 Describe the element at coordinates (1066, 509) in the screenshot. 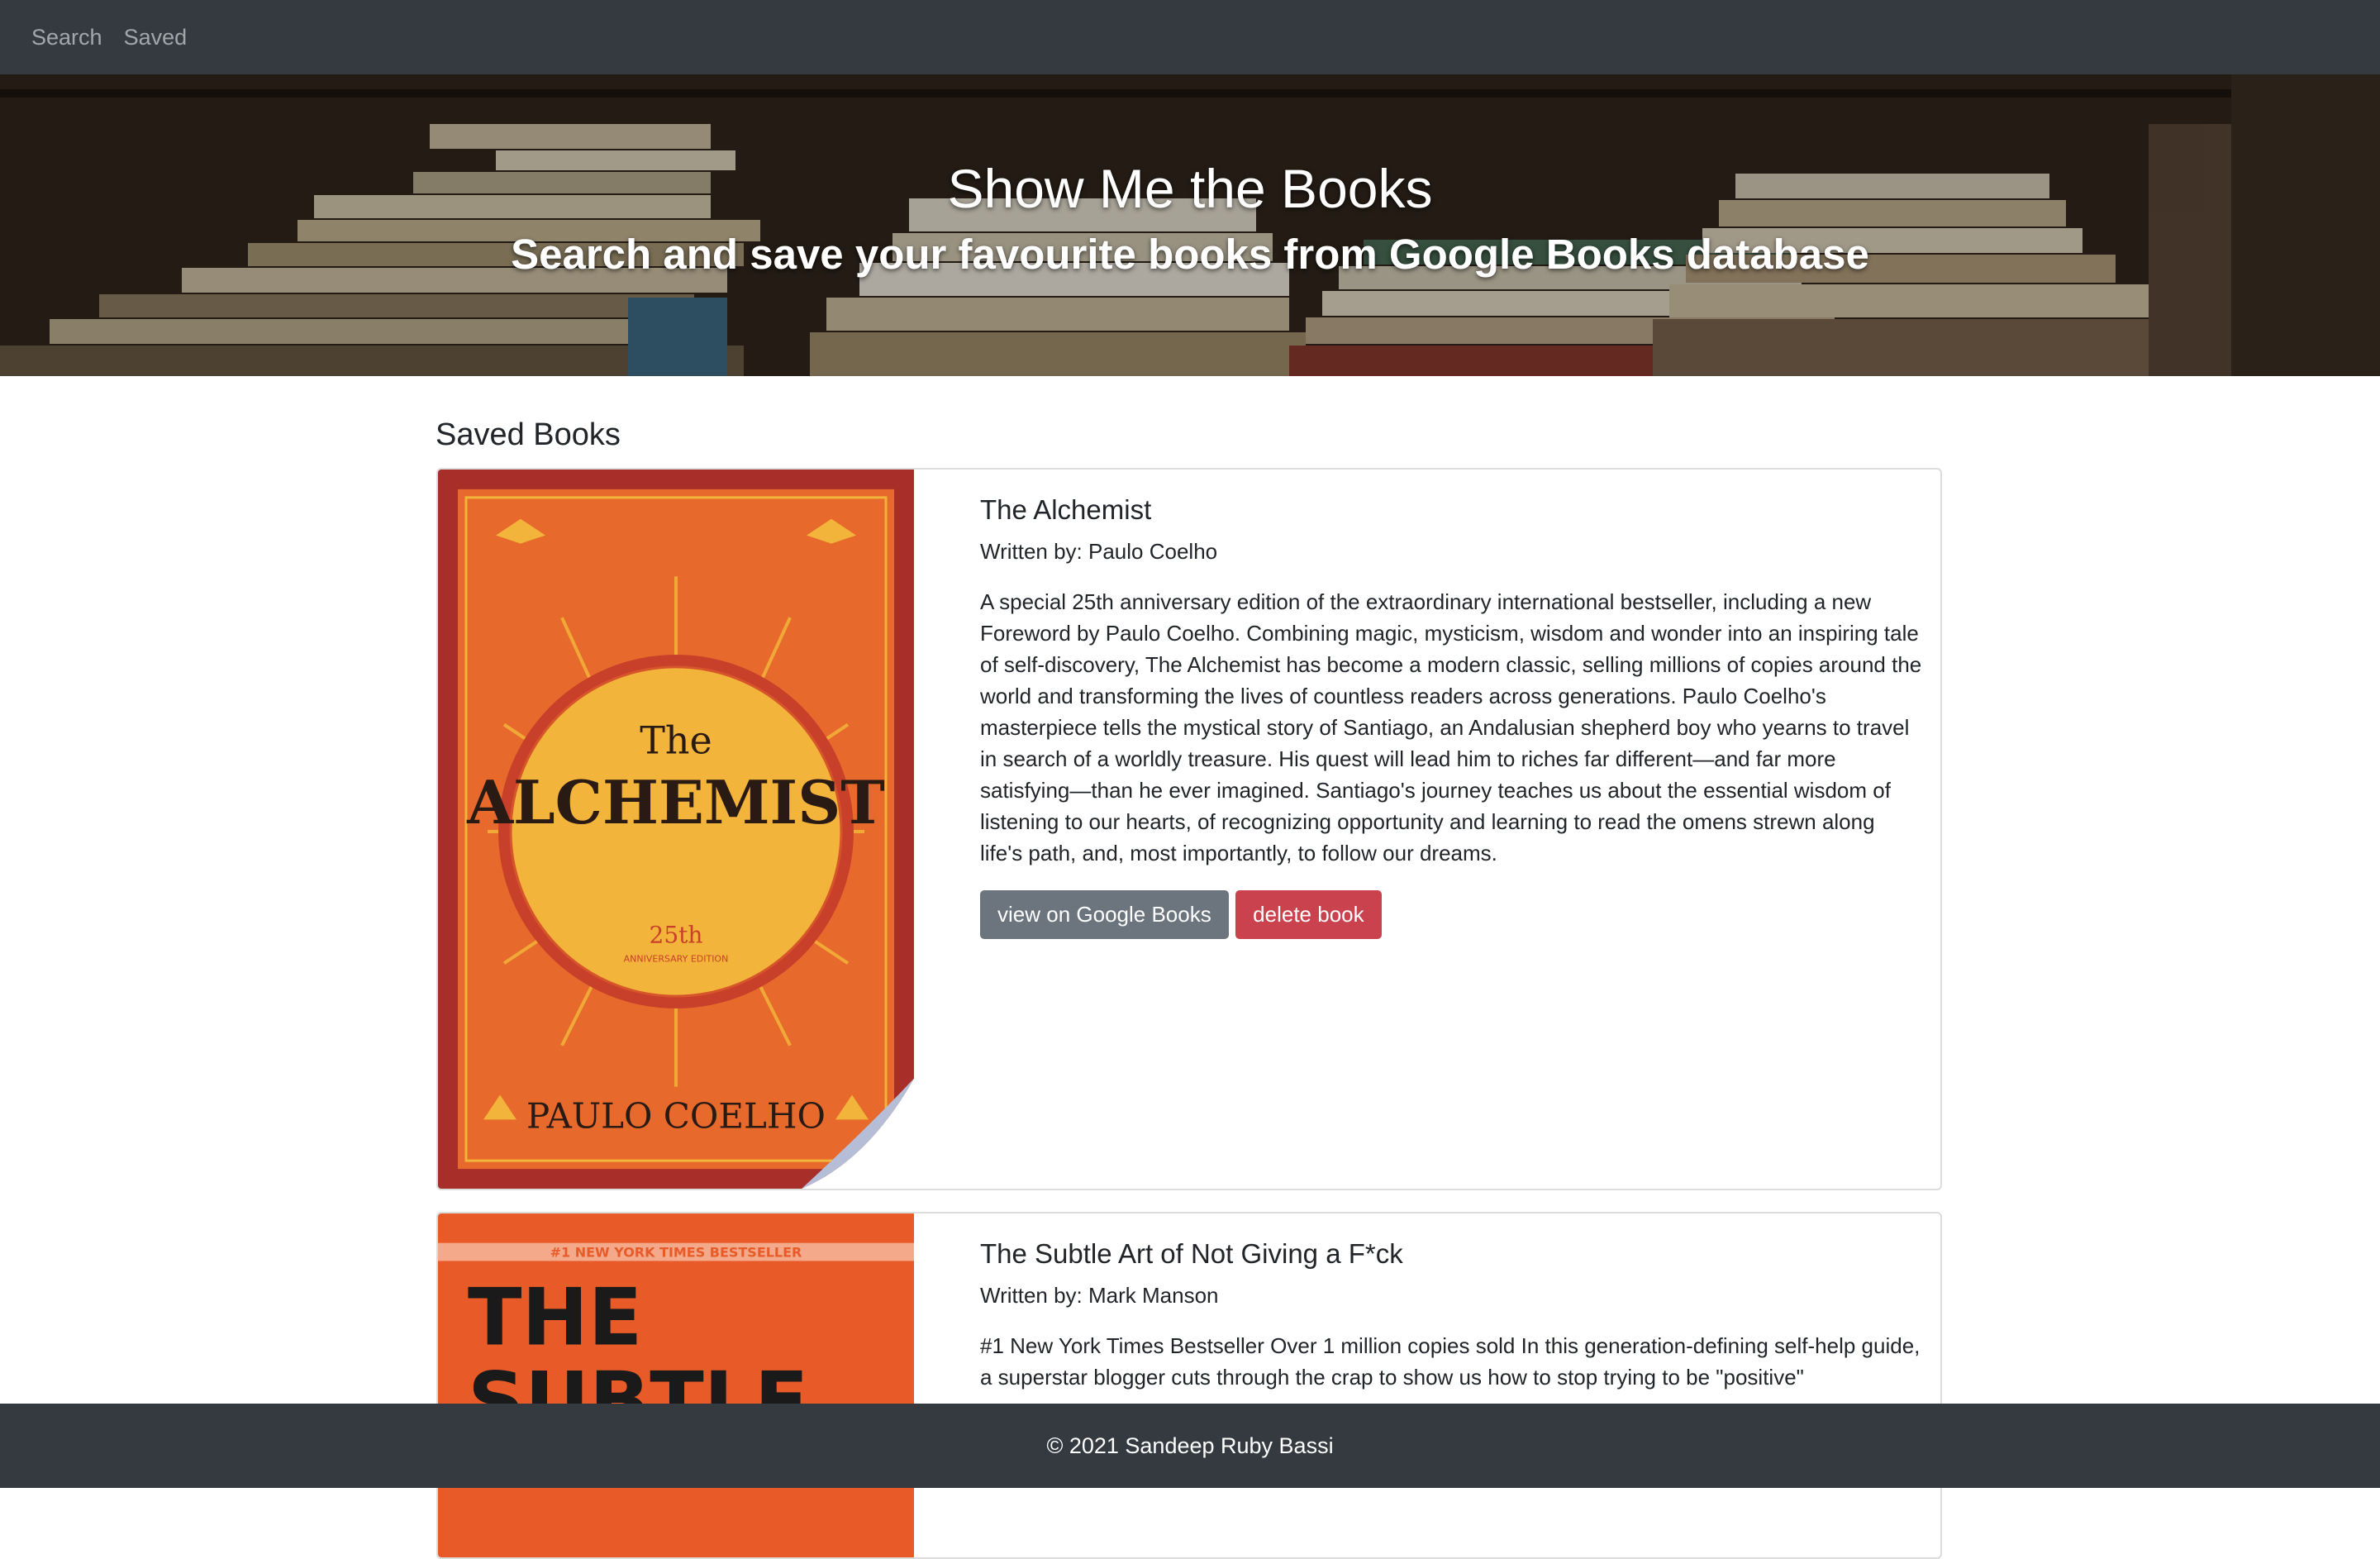

I see `book-title: The Alchemist` at that location.